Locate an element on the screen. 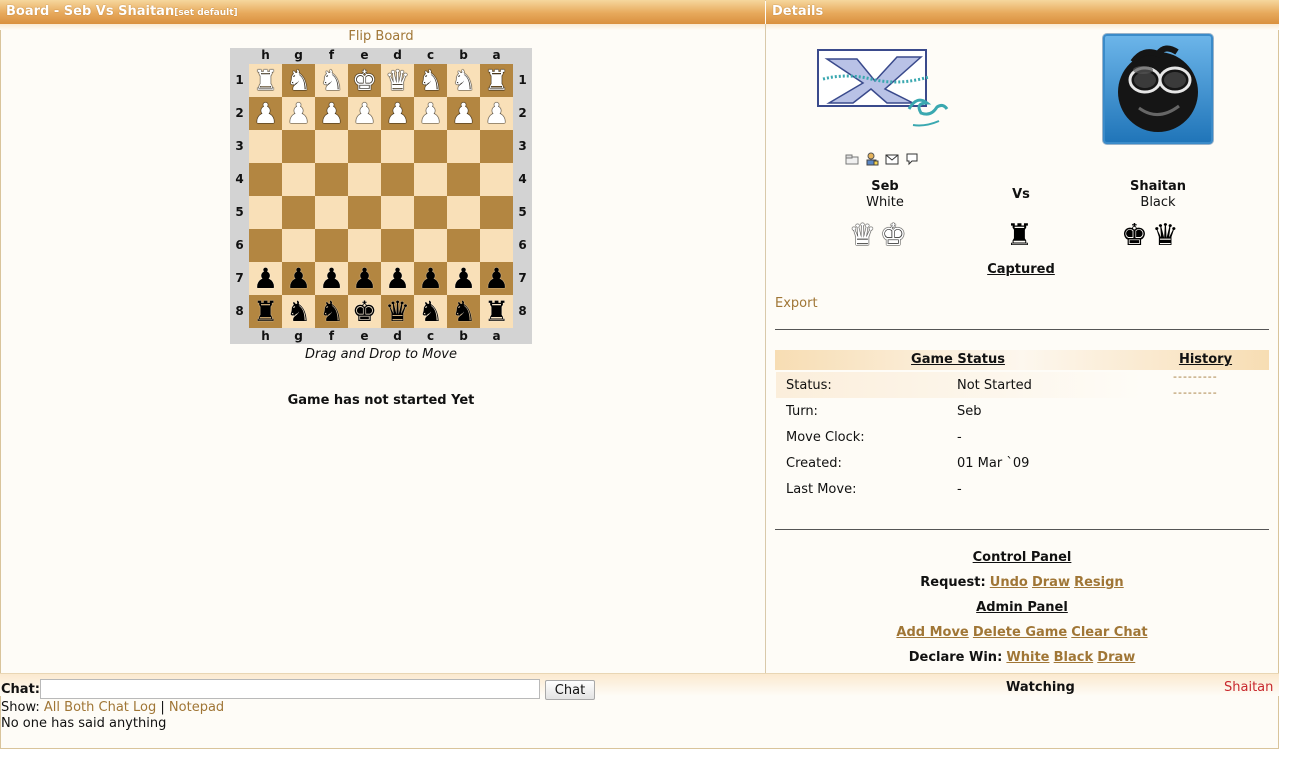 The width and height of the screenshot is (1290, 757). square-b6 is located at coordinates (463, 245).